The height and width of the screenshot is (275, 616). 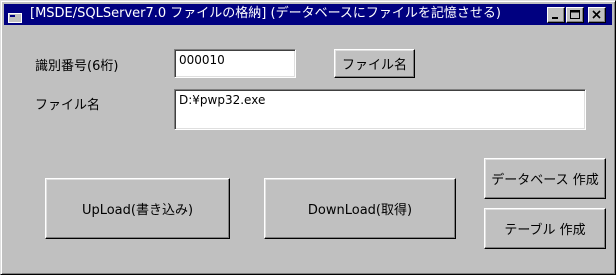 I want to click on filename-button: ファイル名, so click(x=374, y=63).